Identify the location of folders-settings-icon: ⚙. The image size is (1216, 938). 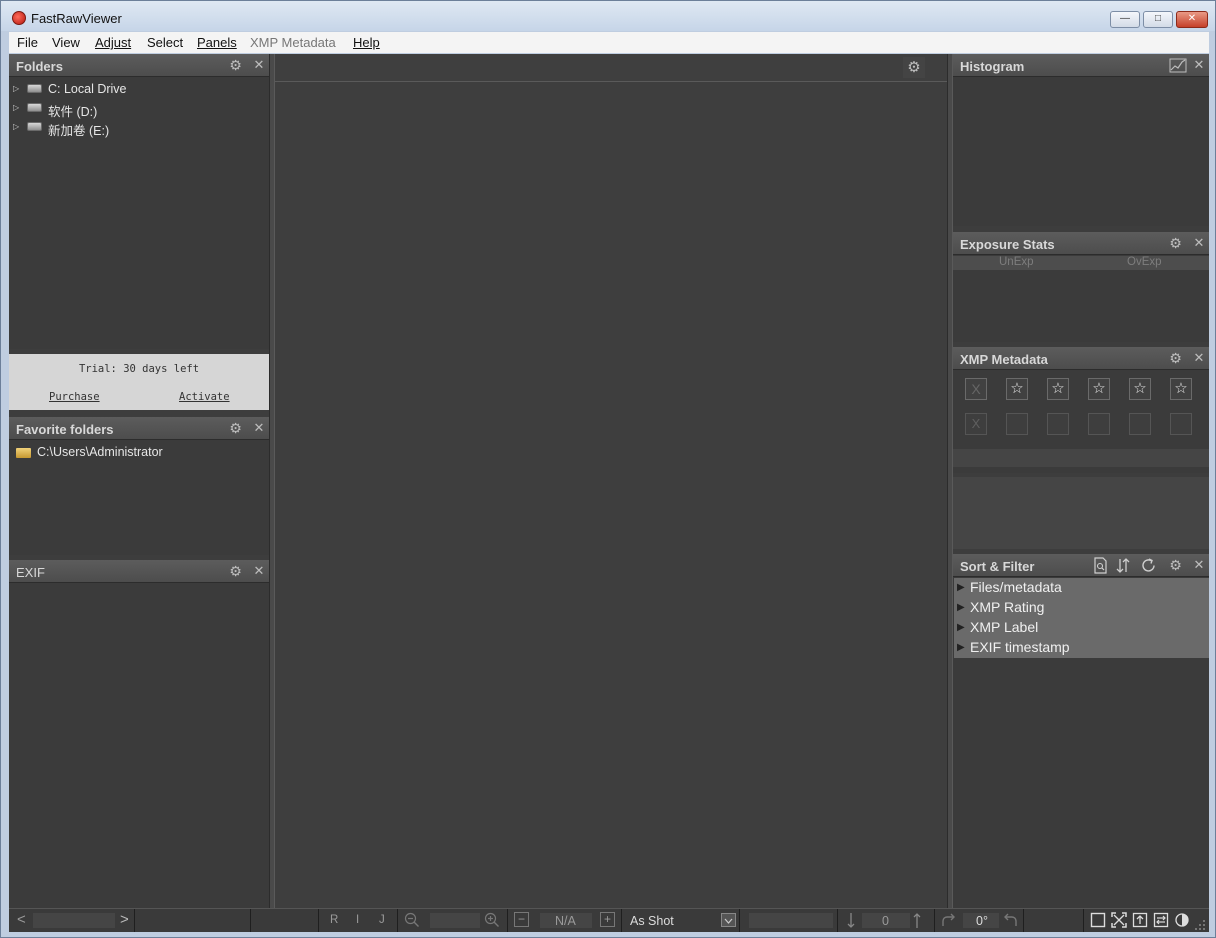
(235, 65).